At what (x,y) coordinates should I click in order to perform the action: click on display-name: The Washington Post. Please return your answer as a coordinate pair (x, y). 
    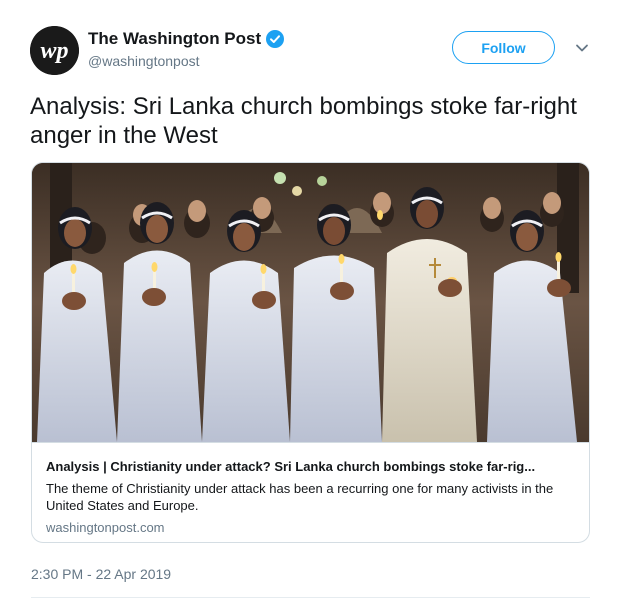
    Looking at the image, I should click on (174, 39).